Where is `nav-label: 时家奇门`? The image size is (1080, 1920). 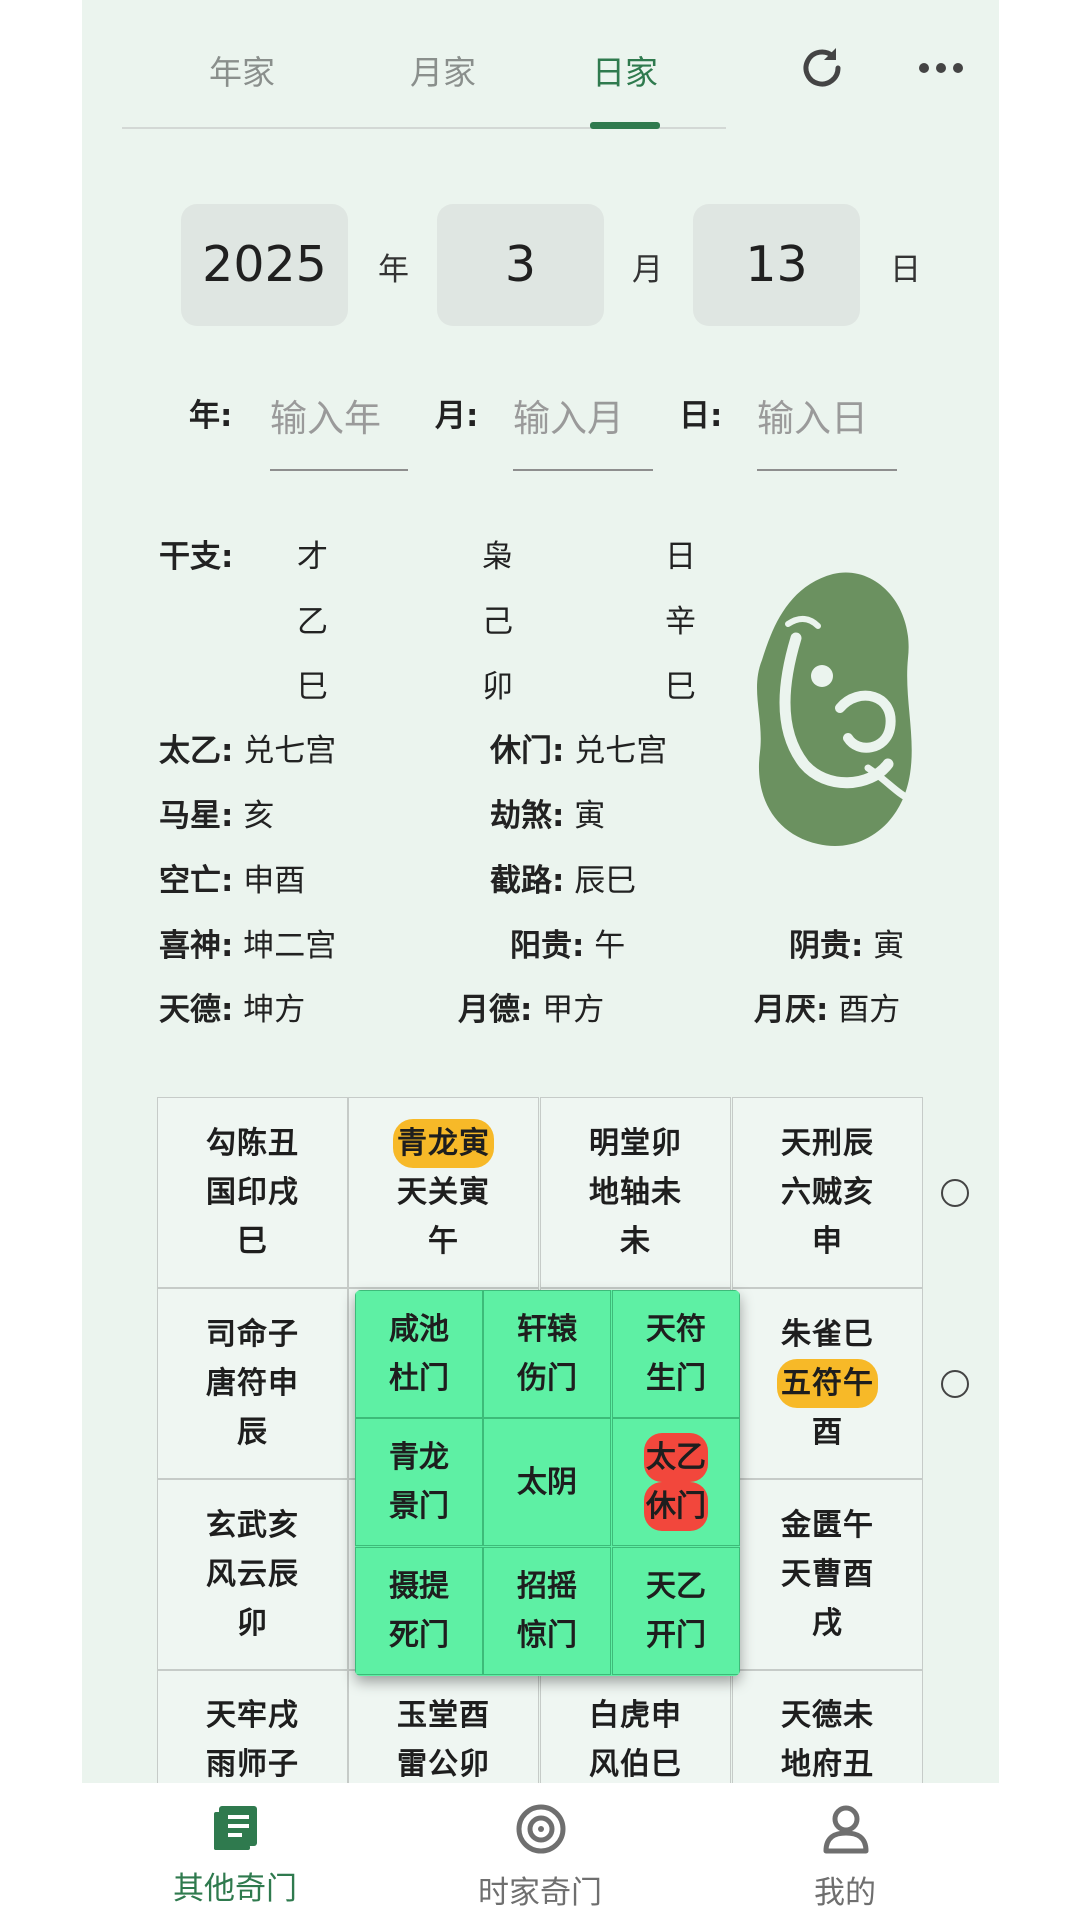
nav-label: 时家奇门 is located at coordinates (540, 1893).